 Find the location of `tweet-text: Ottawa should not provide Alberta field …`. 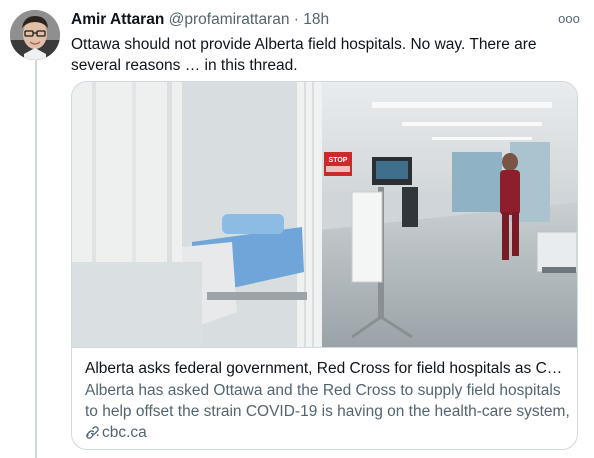

tweet-text: Ottawa should not provide Alberta field … is located at coordinates (304, 55).